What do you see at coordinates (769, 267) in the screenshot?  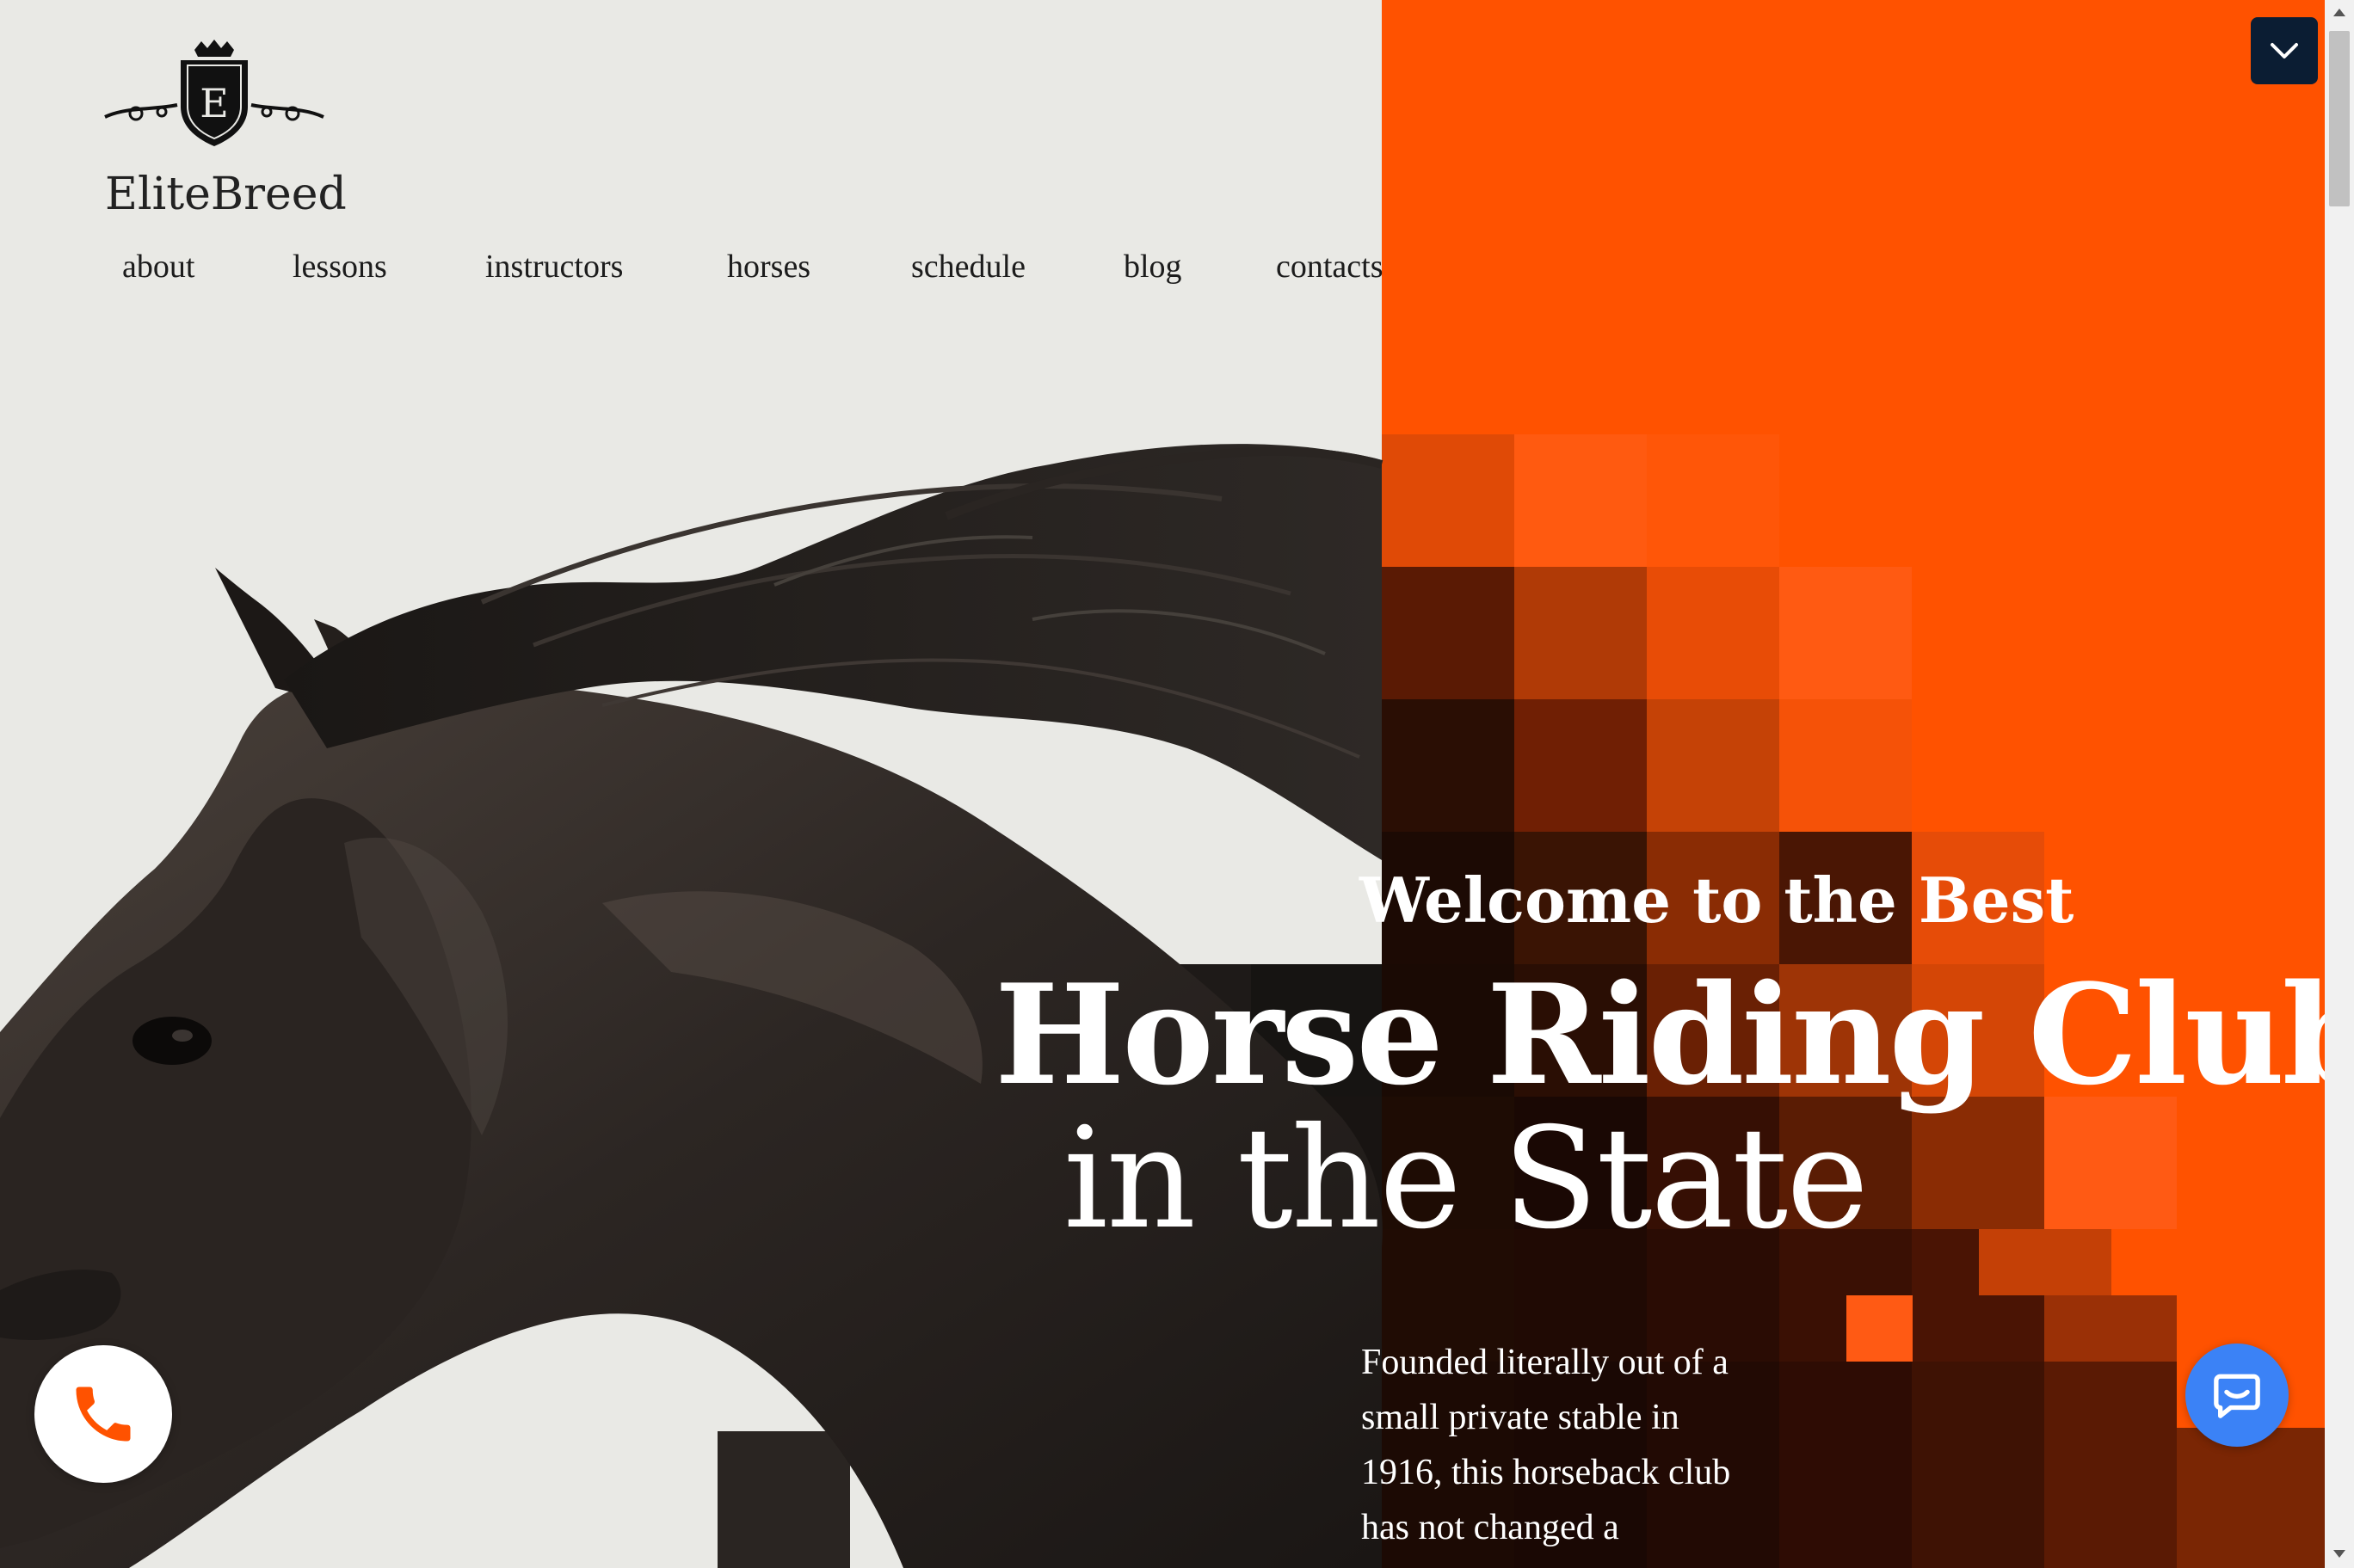 I see `nav-item-horses: horses` at bounding box center [769, 267].